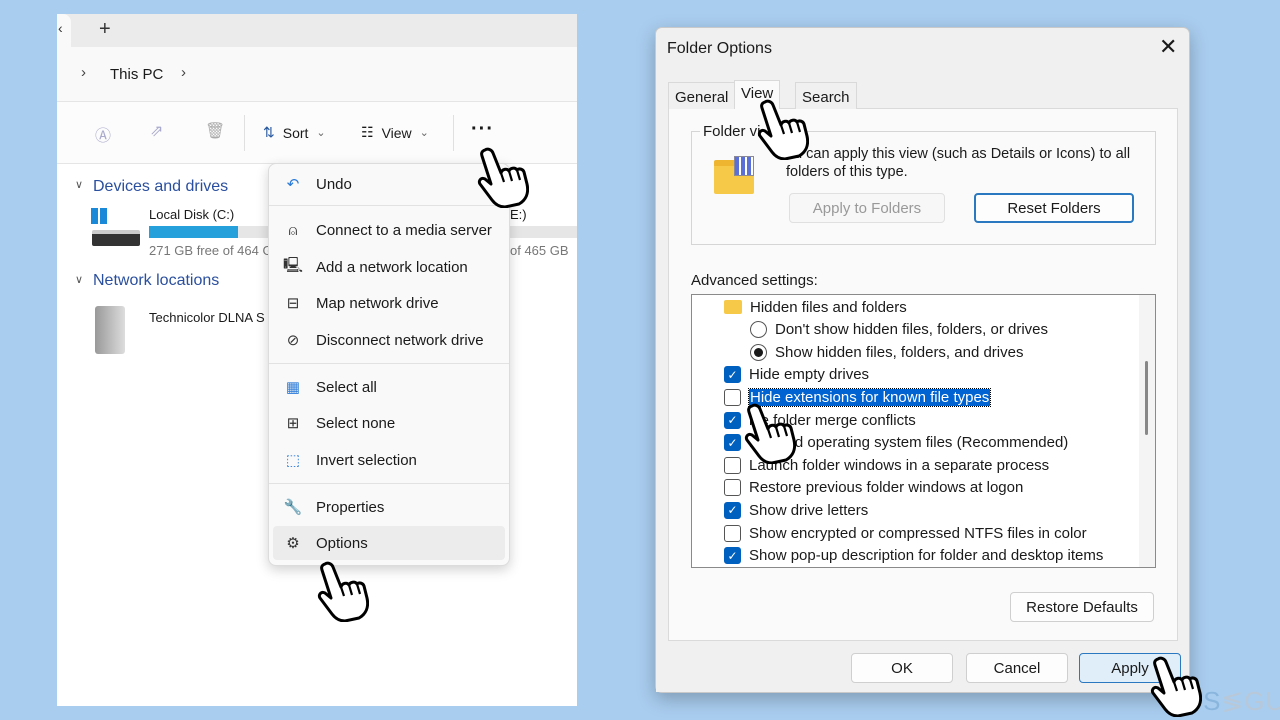 Image resolution: width=1280 pixels, height=720 pixels. I want to click on section-network: Network locations, so click(156, 281).